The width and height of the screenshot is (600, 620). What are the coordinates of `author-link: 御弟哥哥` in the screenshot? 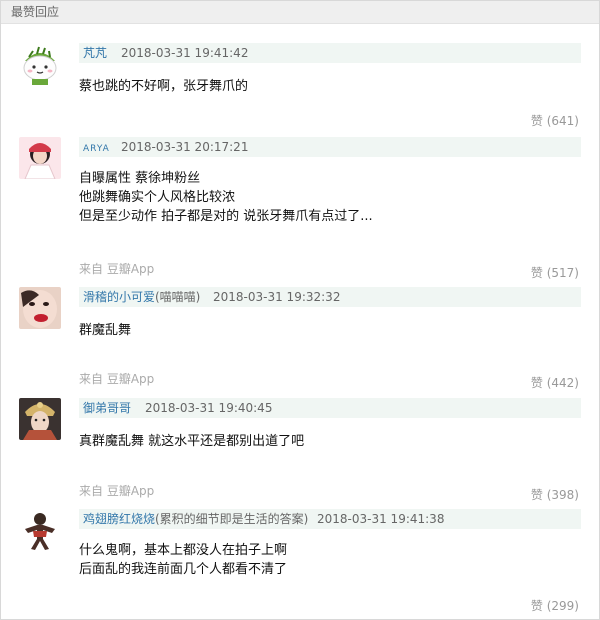 It's located at (107, 408).